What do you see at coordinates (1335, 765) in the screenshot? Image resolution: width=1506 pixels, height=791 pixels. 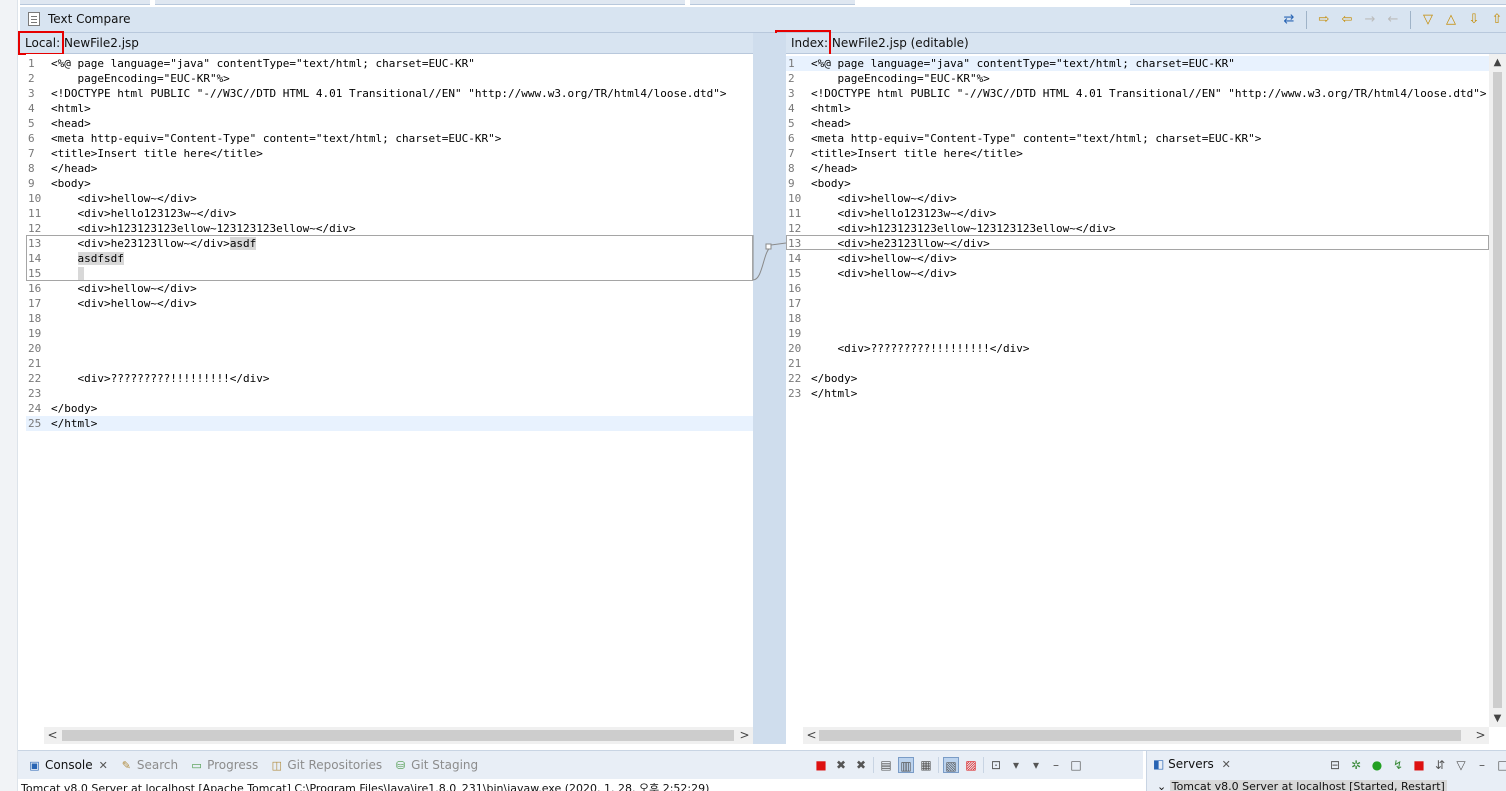 I see `collapse-icon: ⊟` at bounding box center [1335, 765].